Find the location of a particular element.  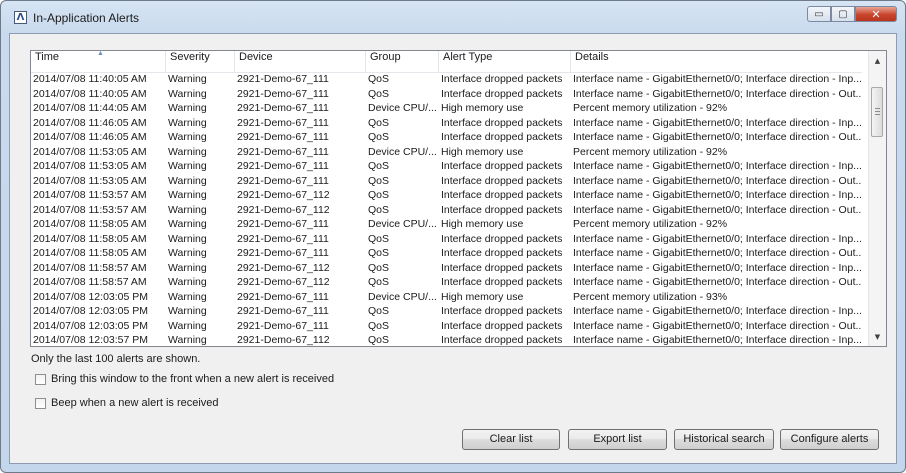

export-list-button: Export list is located at coordinates (617, 439).